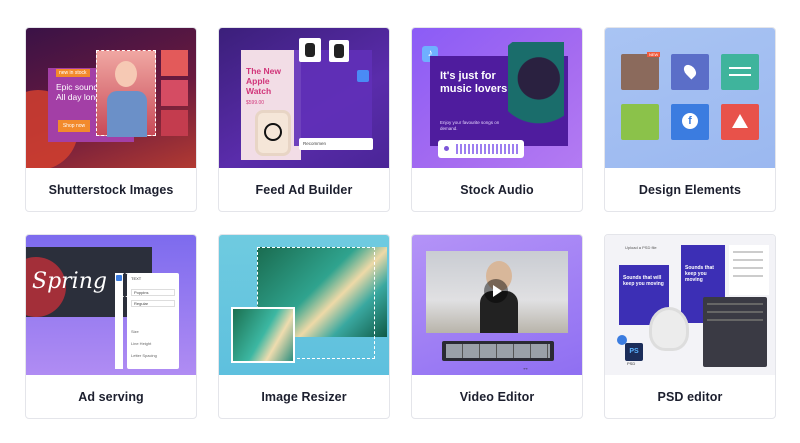 The image size is (800, 443). Describe the element at coordinates (144, 355) in the screenshot. I see `panel-row-letter-spacing: Letter Spacing` at that location.